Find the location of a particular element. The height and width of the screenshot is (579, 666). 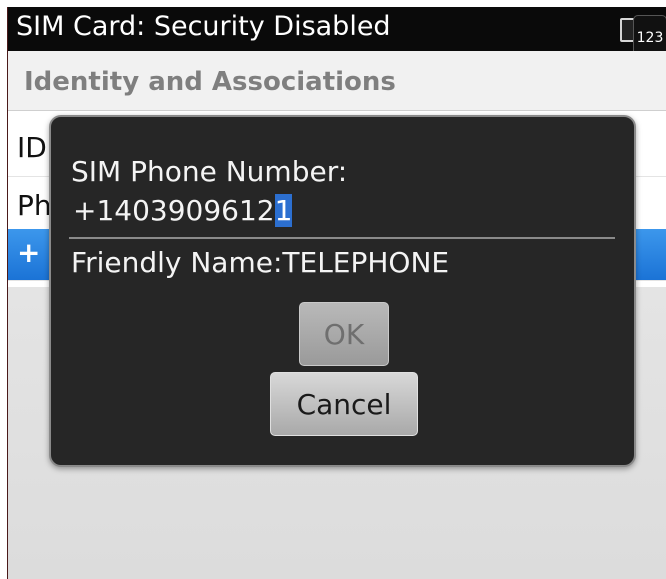

screen-title: SIM Card: Security Disabled is located at coordinates (203, 26).